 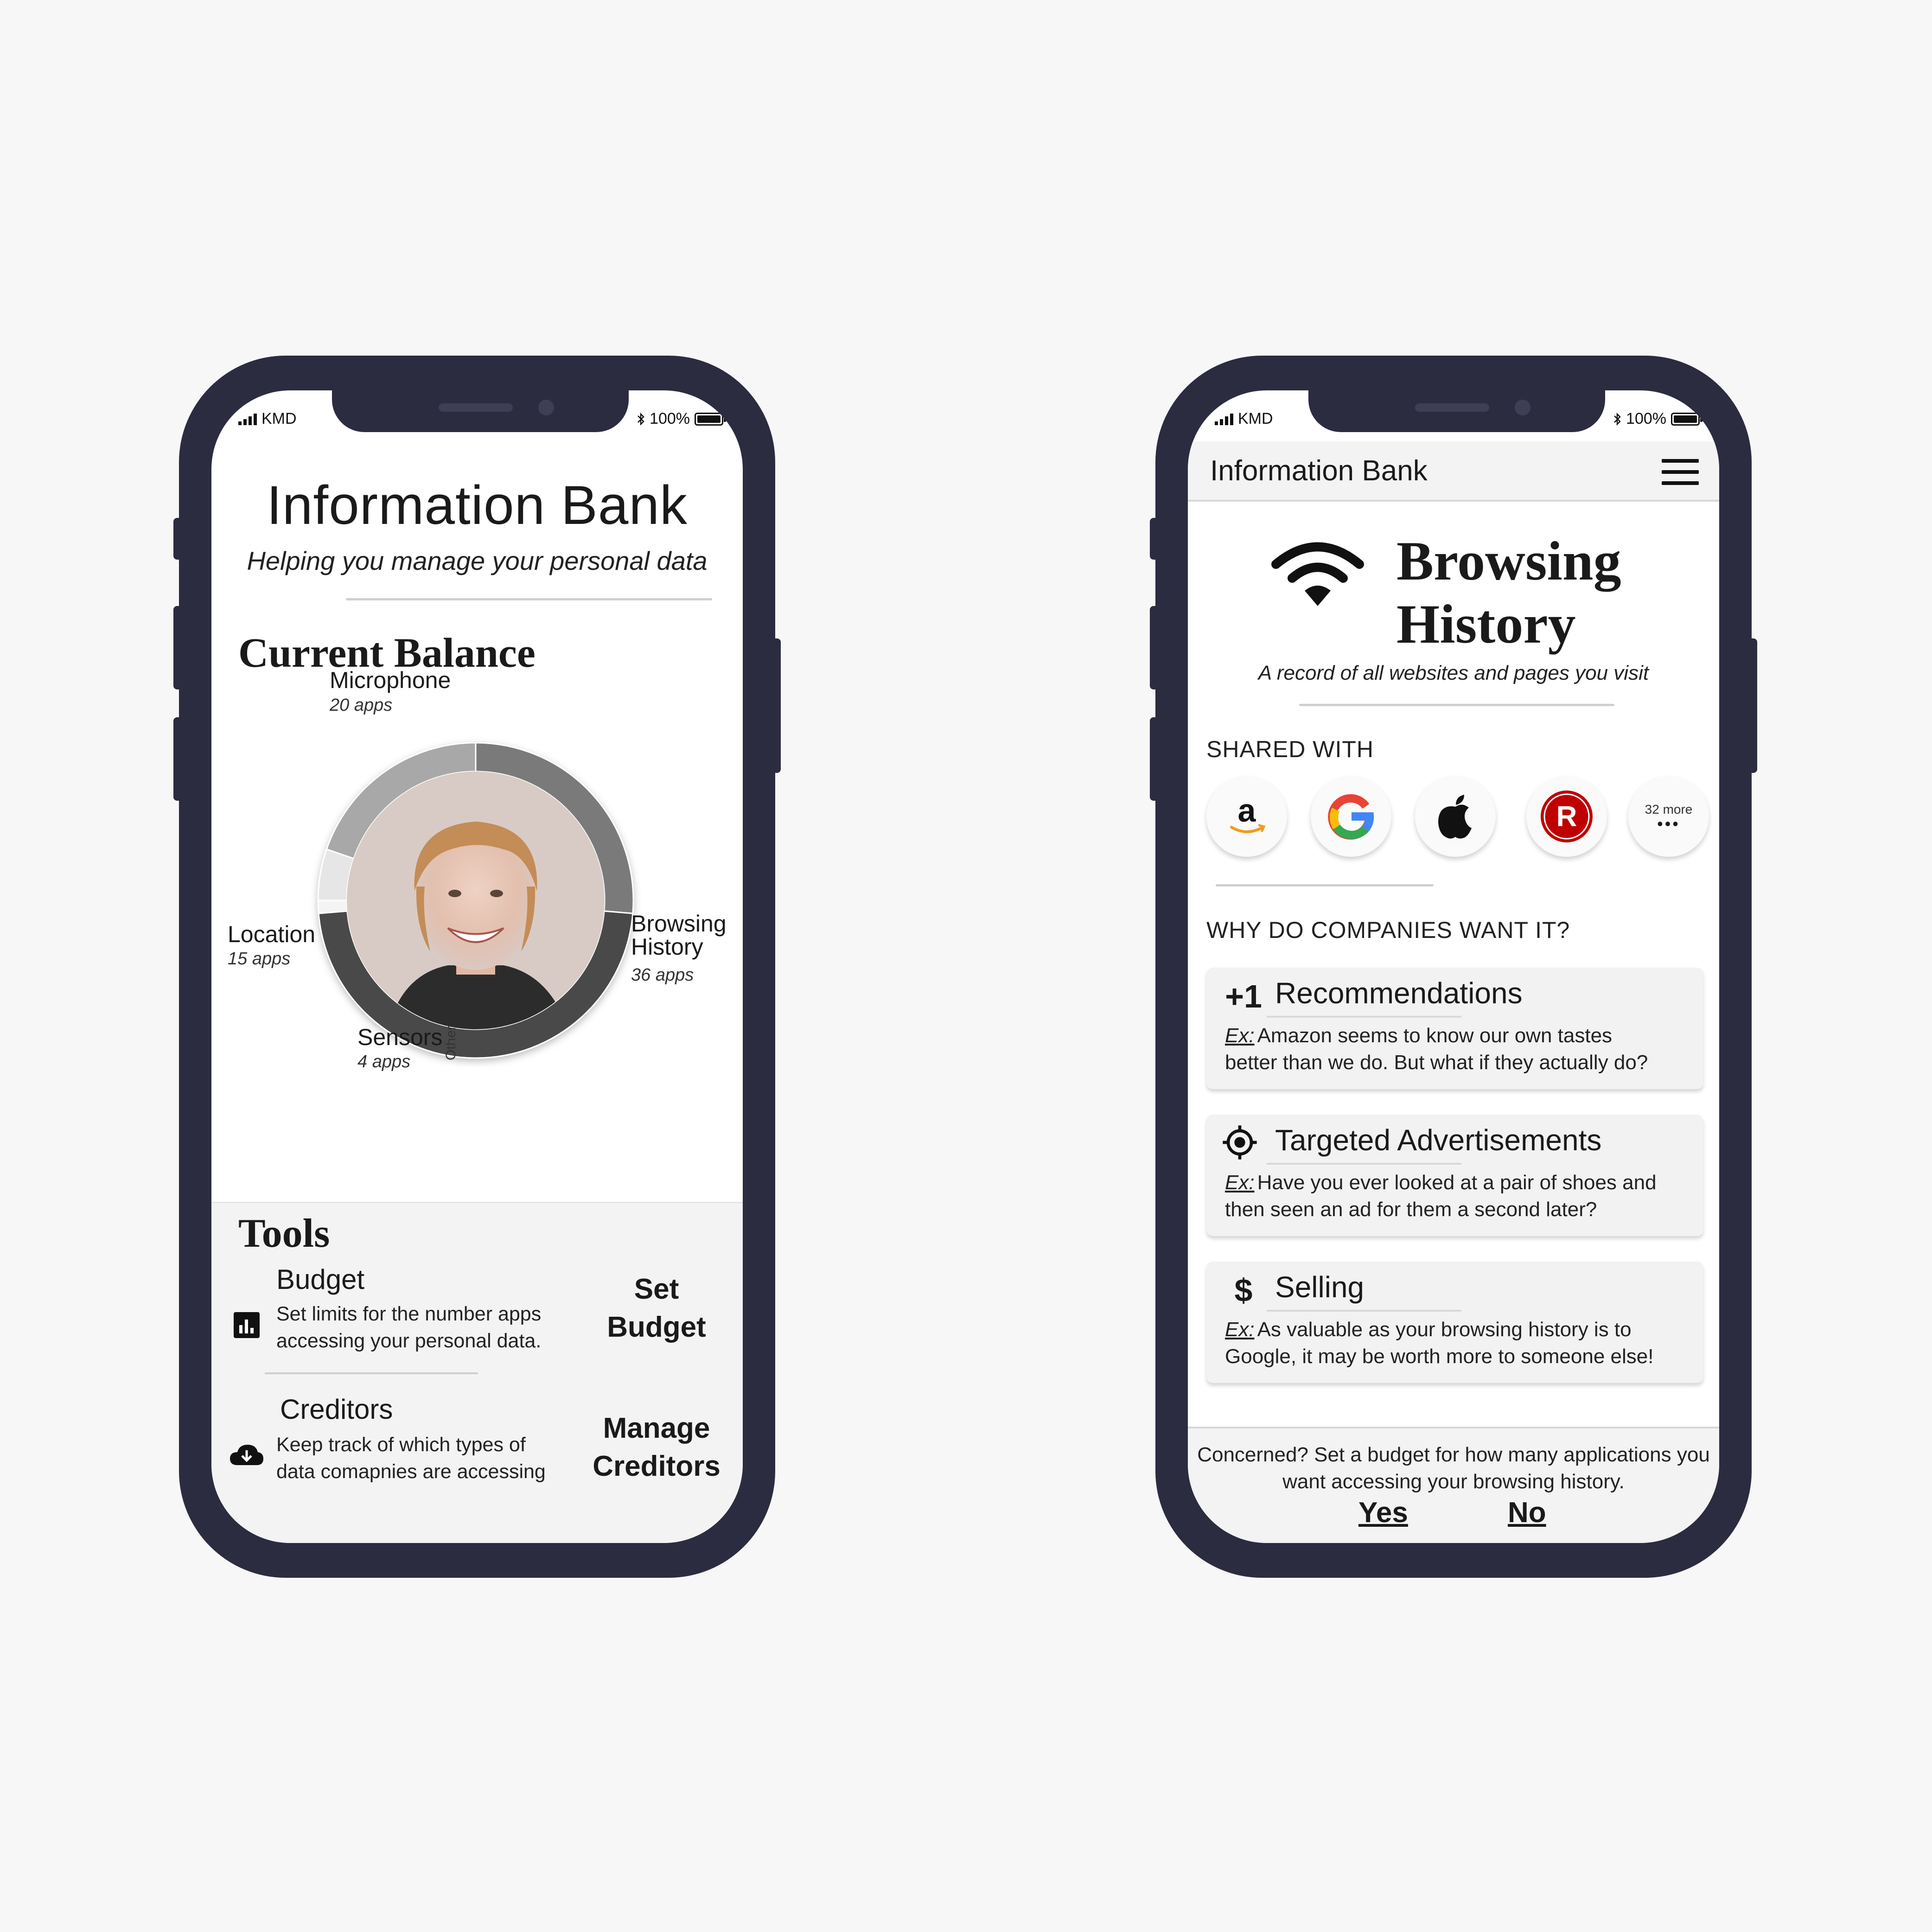 What do you see at coordinates (1325, 885) in the screenshot?
I see `shared-divider` at bounding box center [1325, 885].